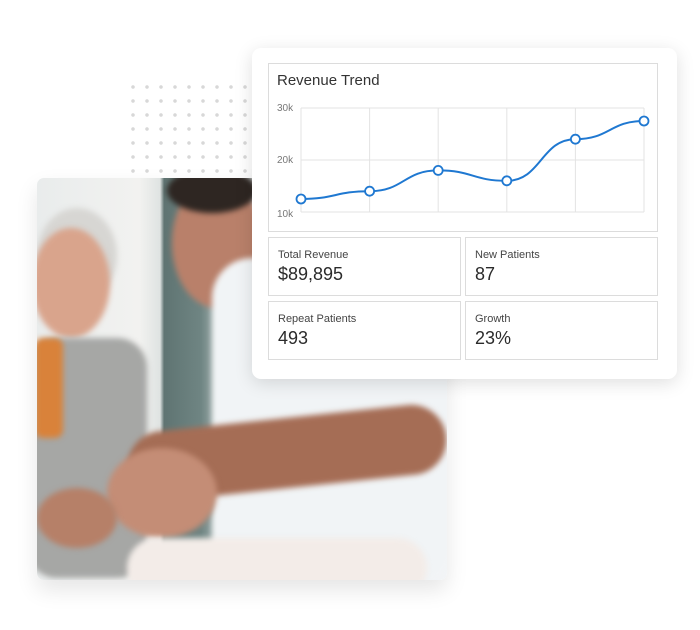 The image size is (700, 630). I want to click on revenue-chart-panel: Revenue Trend 30k 20k 10k, so click(463, 147).